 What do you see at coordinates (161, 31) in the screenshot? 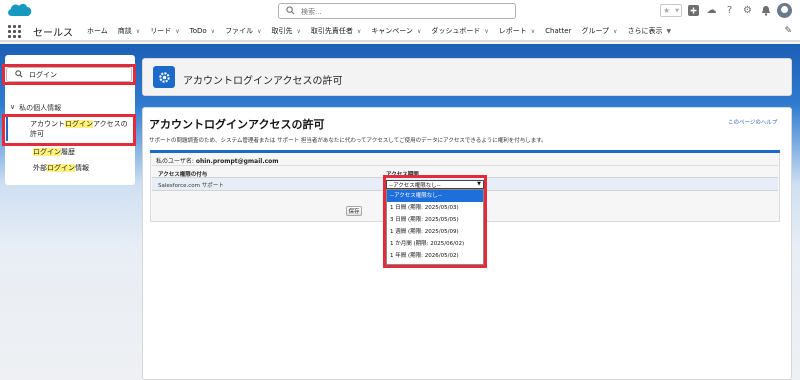
I see `nav-item-label: リード` at bounding box center [161, 31].